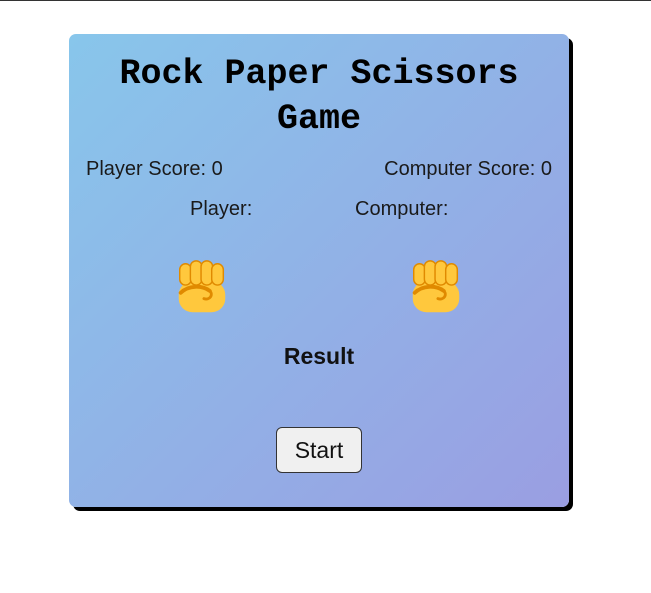  I want to click on player-label: Player:, so click(221, 209).